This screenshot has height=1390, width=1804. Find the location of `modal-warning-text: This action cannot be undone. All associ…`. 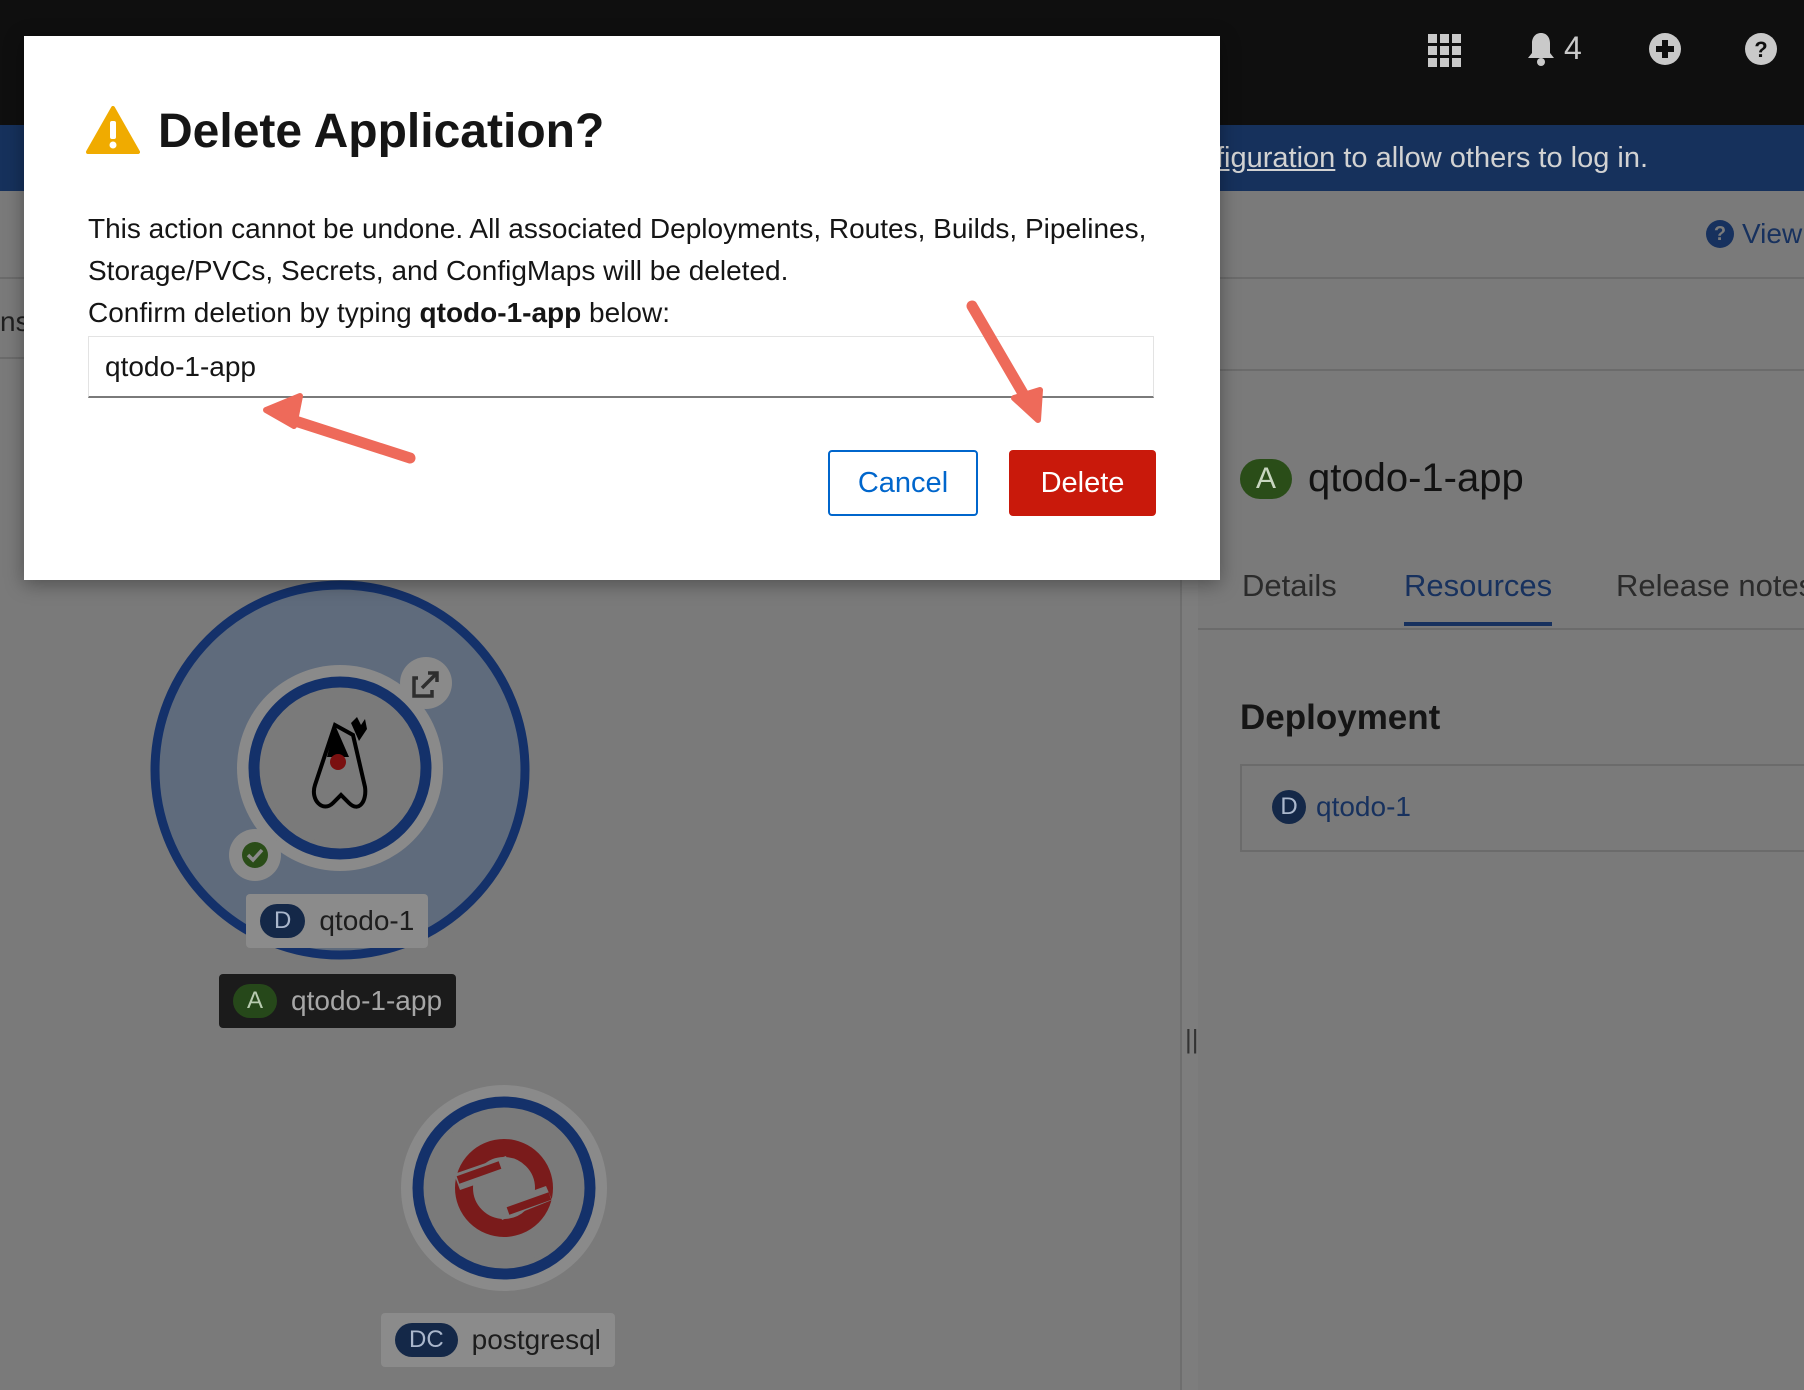

modal-warning-text: This action cannot be undone. All associ… is located at coordinates (617, 249).